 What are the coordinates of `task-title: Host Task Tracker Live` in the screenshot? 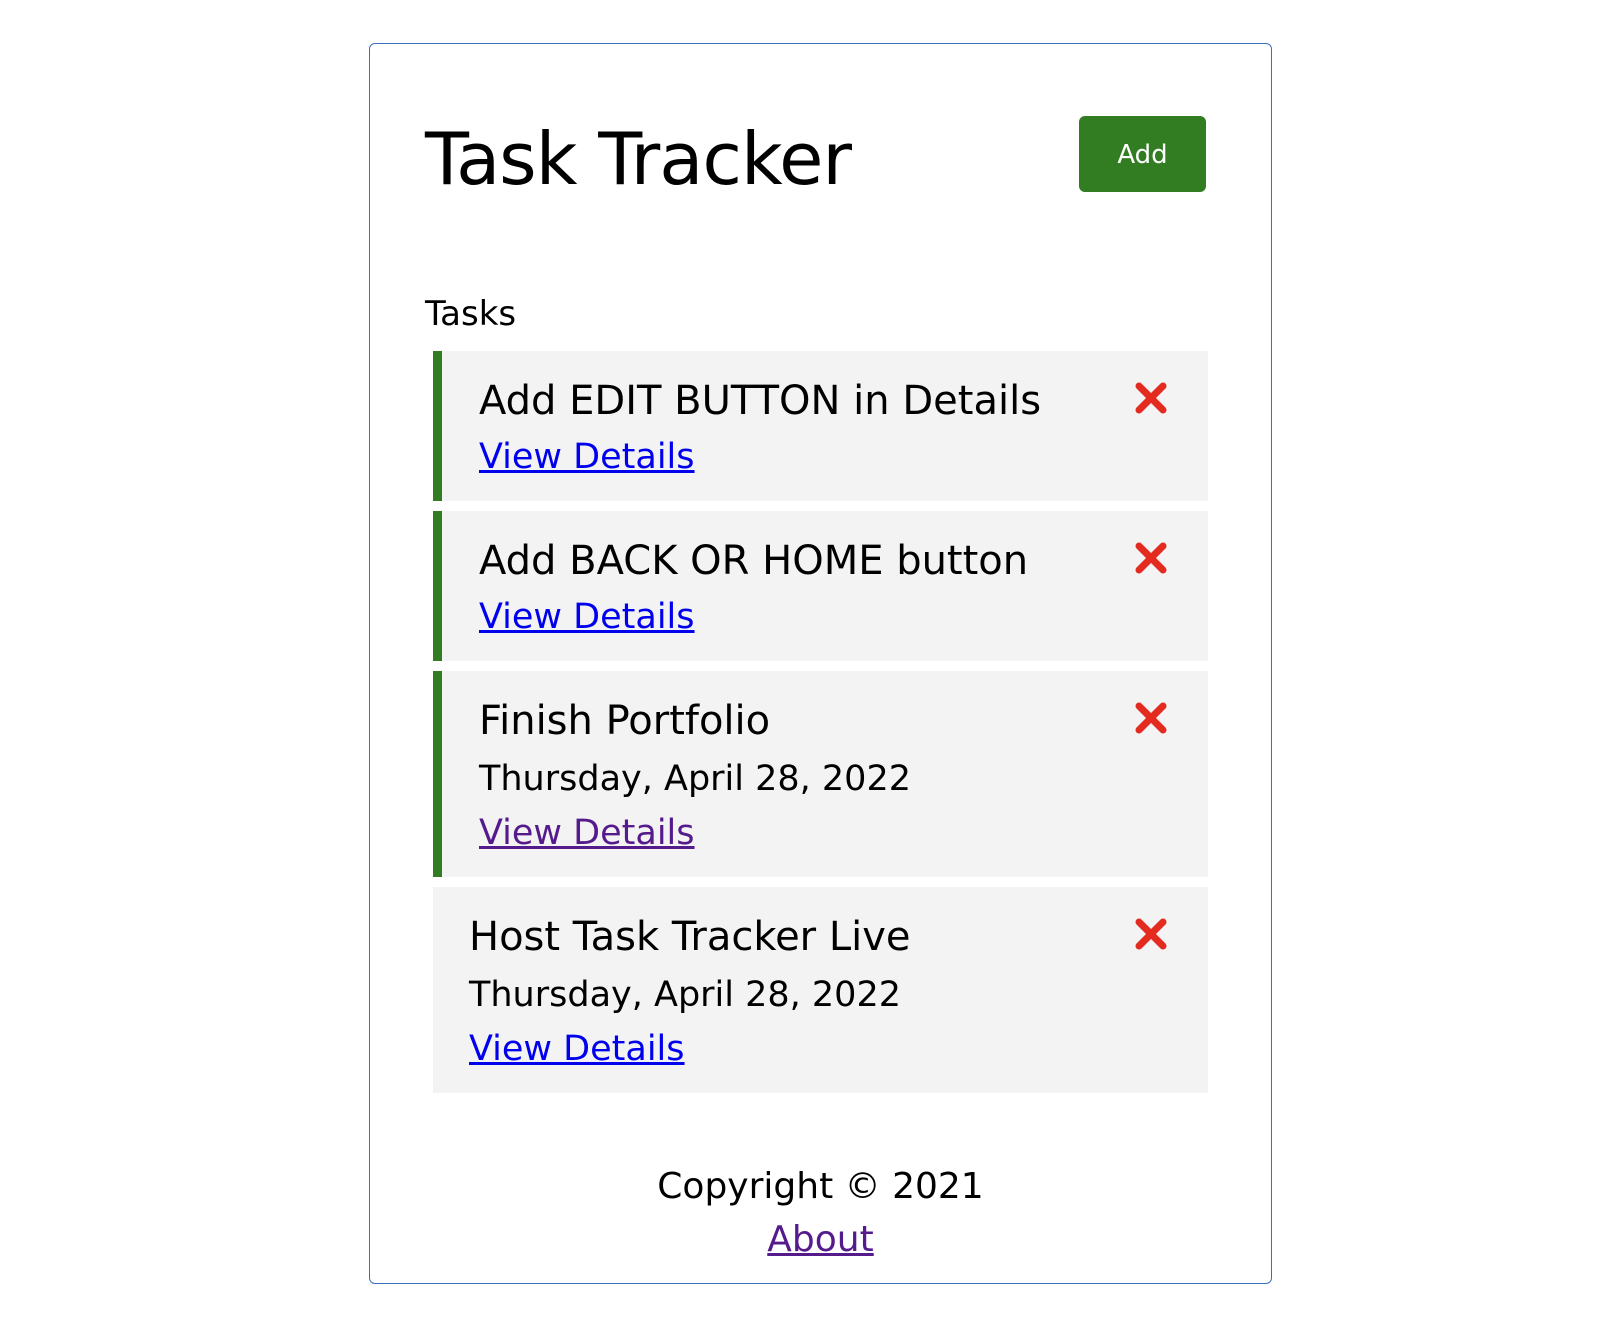 It's located at (690, 937).